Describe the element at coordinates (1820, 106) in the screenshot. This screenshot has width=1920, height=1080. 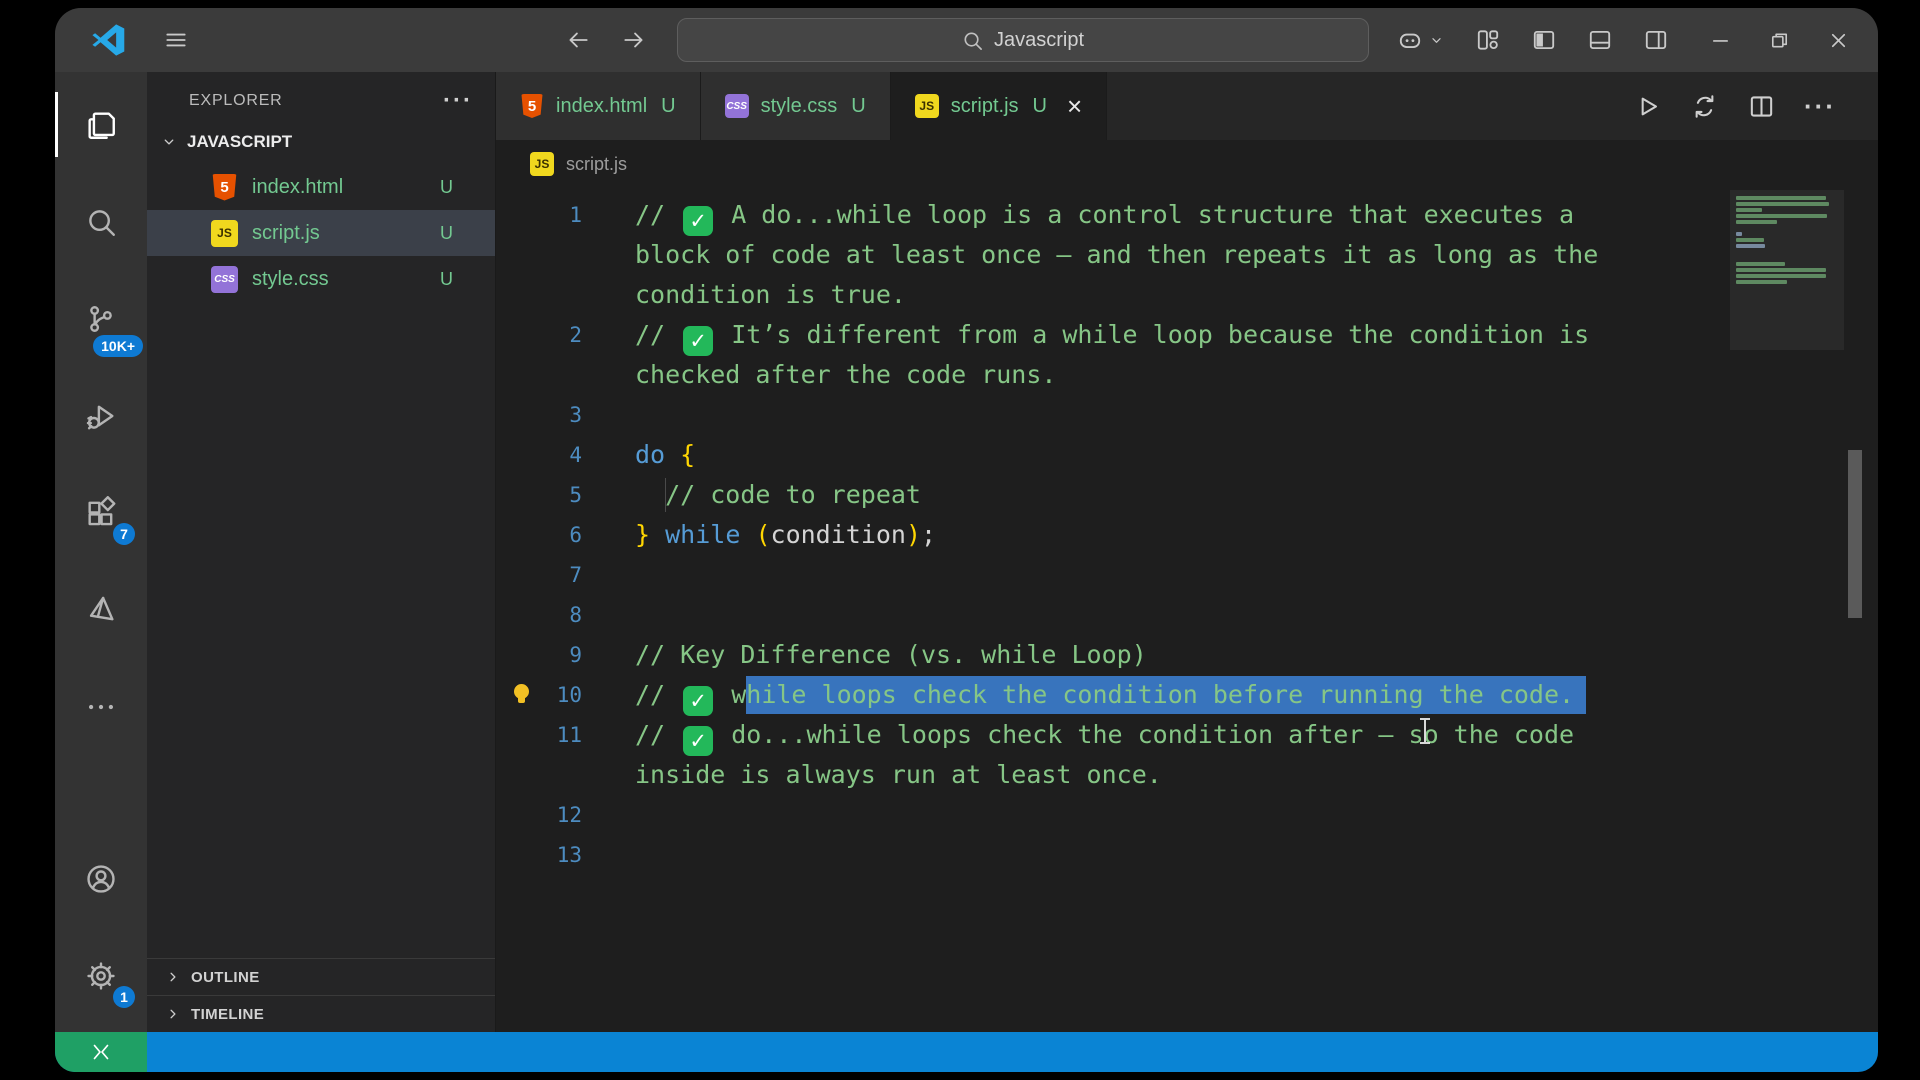
I see `more-actions-icon: ···` at that location.